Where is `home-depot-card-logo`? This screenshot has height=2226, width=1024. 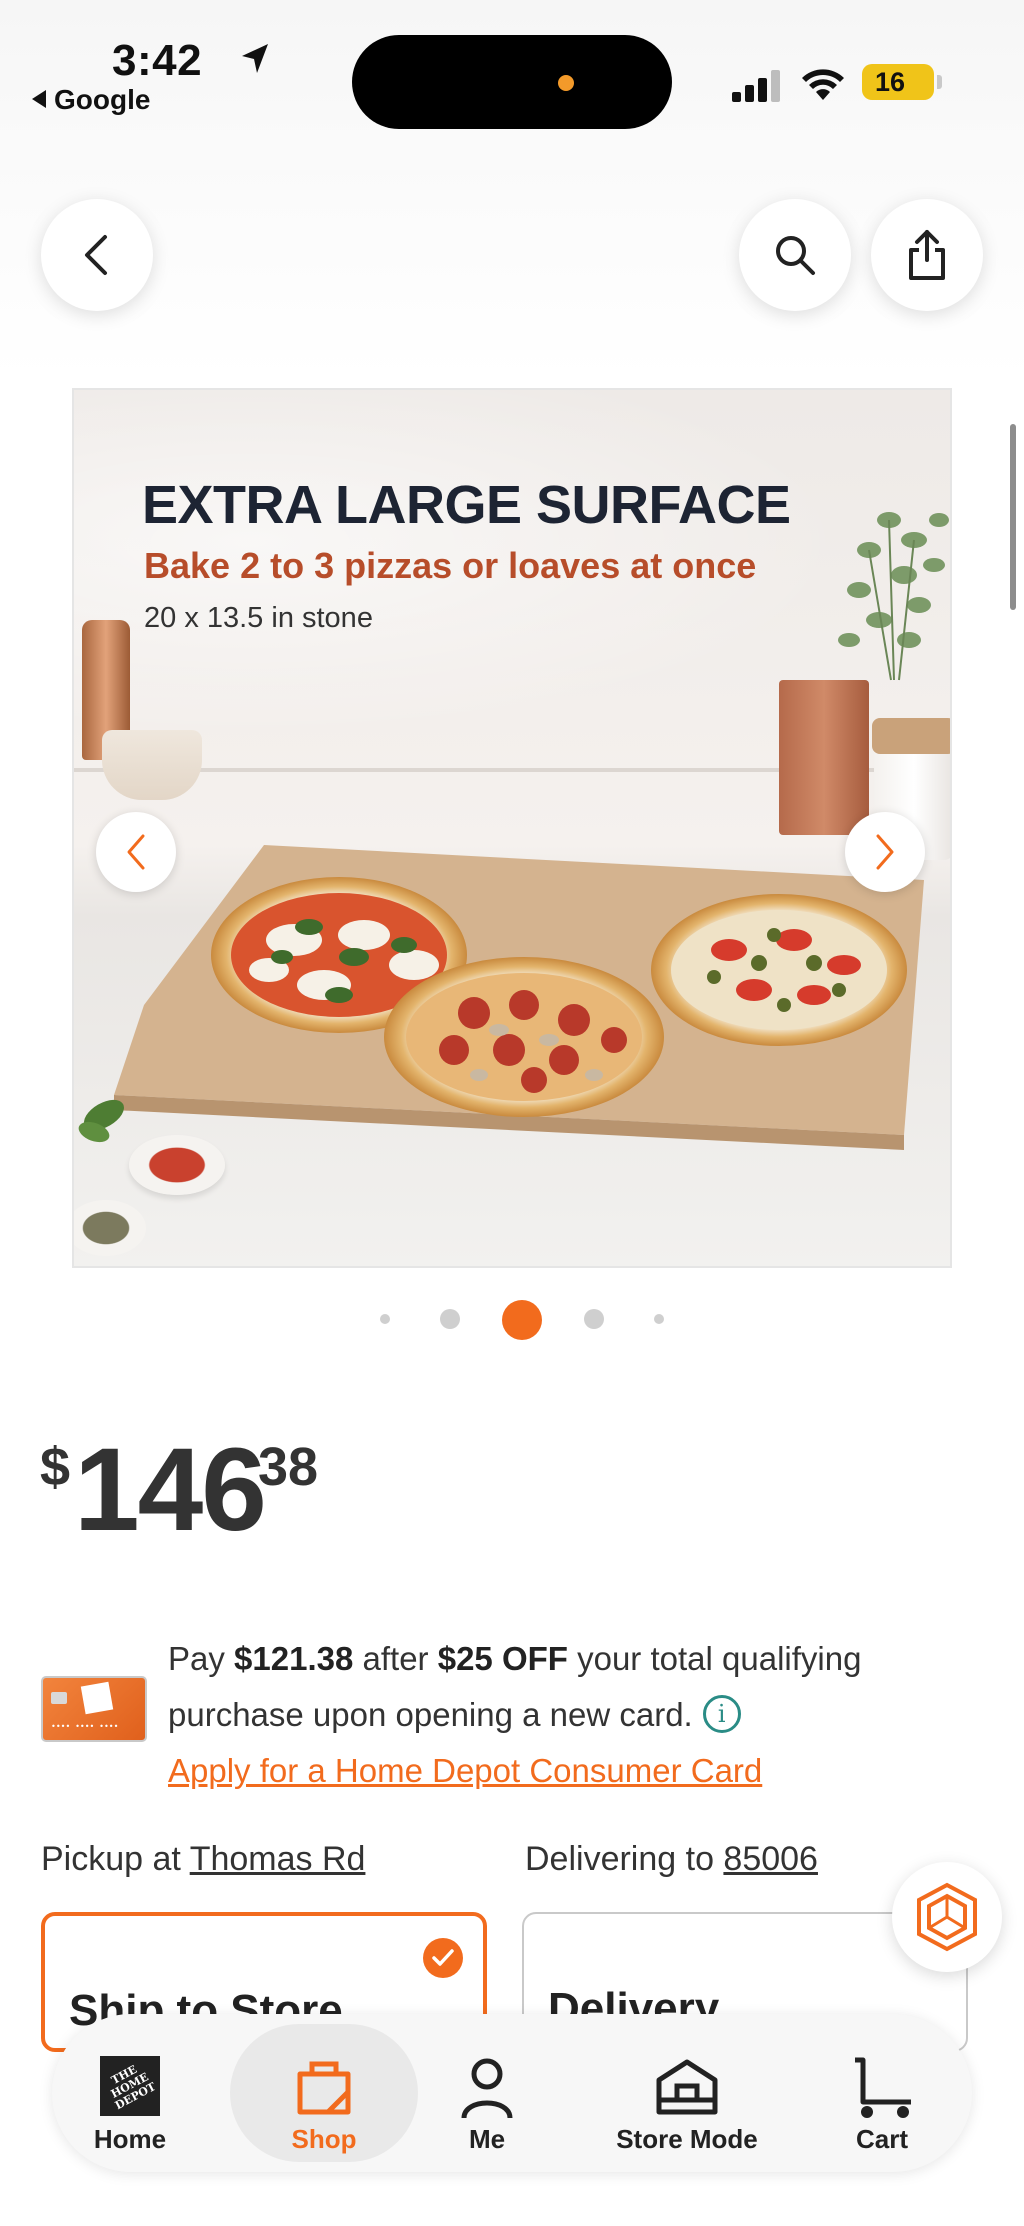 home-depot-card-logo is located at coordinates (97, 1698).